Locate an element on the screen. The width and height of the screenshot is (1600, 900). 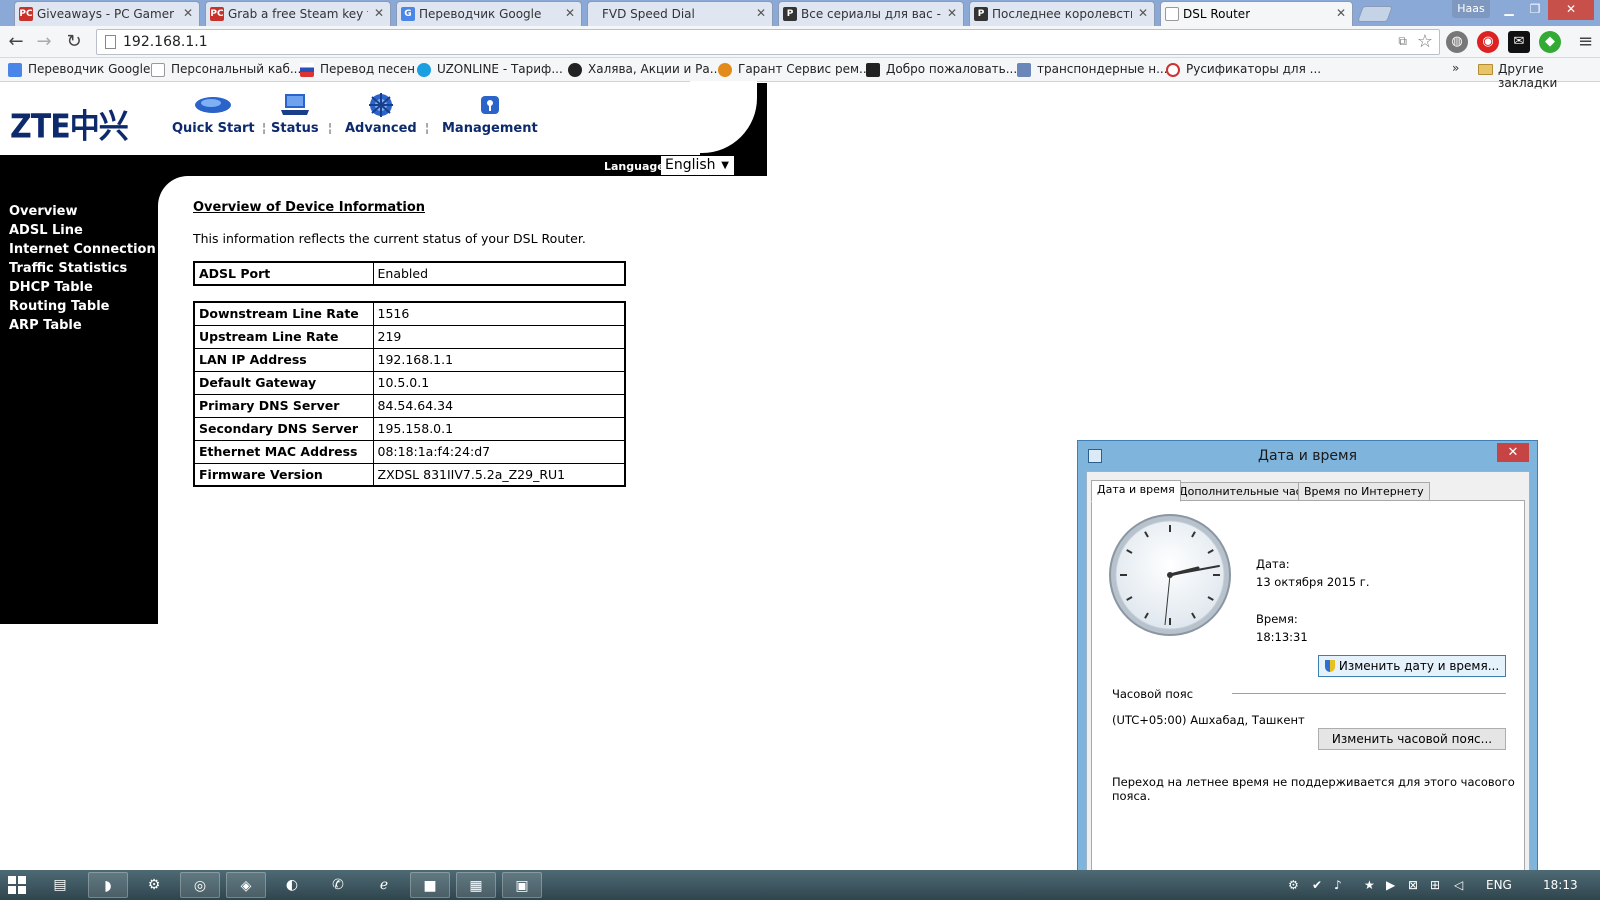
browser-tab-fvd-speed-dial: FVD Speed Dial ✕ is located at coordinates (680, 13).